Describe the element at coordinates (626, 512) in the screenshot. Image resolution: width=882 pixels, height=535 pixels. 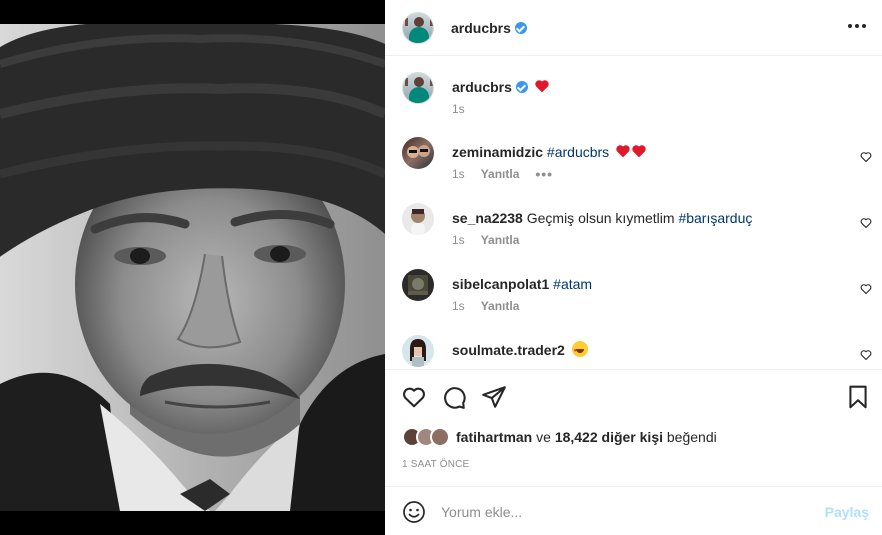
I see `comment-input` at that location.